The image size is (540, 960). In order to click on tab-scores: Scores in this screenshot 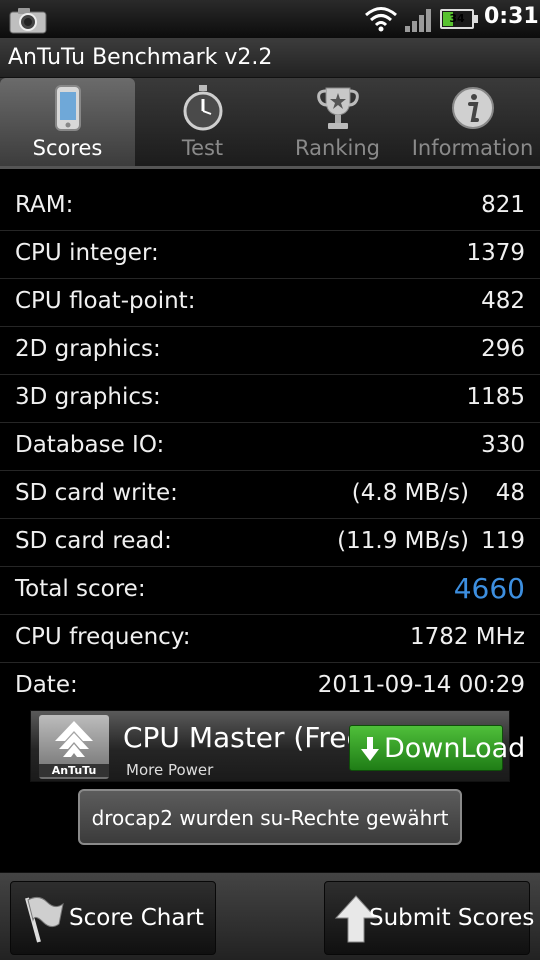, I will do `click(67, 123)`.